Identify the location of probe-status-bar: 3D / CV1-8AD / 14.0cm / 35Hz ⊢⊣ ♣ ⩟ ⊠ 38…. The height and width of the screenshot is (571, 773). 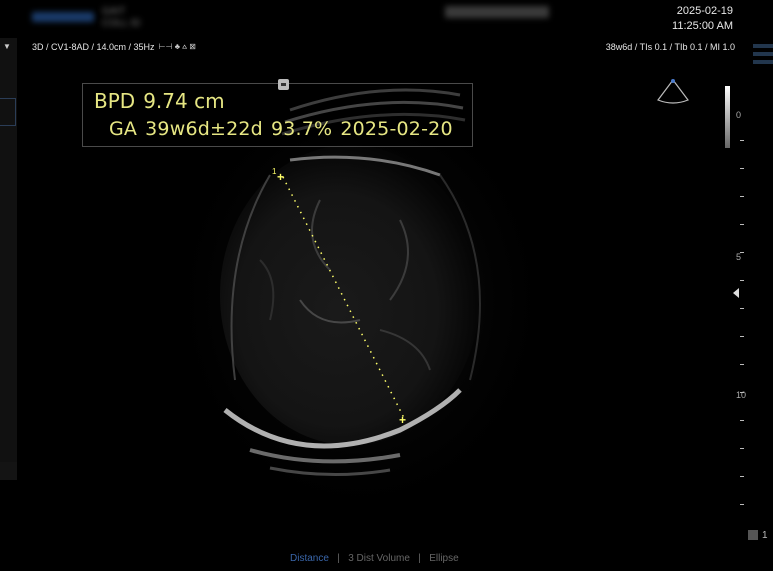
(386, 48).